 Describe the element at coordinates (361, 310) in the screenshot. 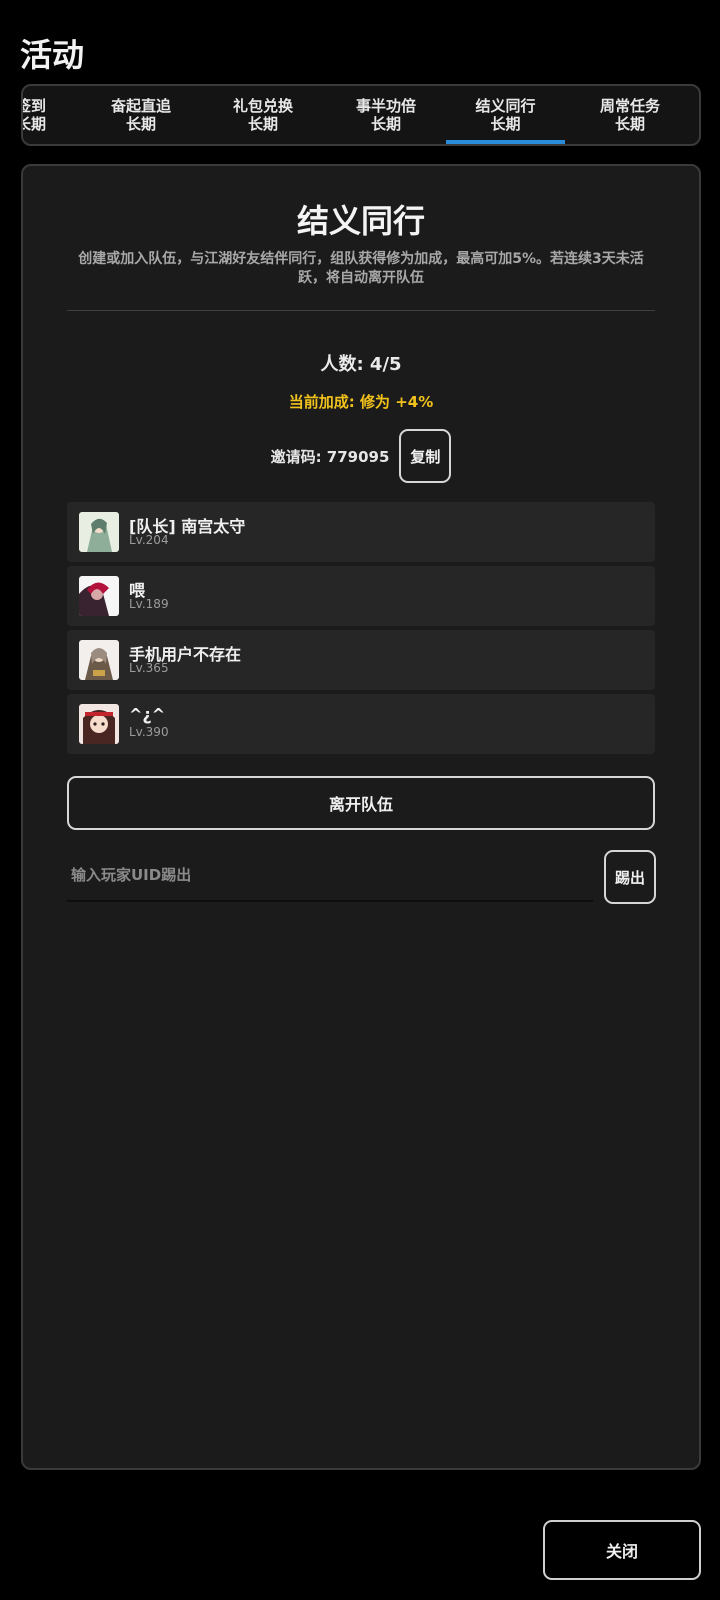

I see `divider` at that location.